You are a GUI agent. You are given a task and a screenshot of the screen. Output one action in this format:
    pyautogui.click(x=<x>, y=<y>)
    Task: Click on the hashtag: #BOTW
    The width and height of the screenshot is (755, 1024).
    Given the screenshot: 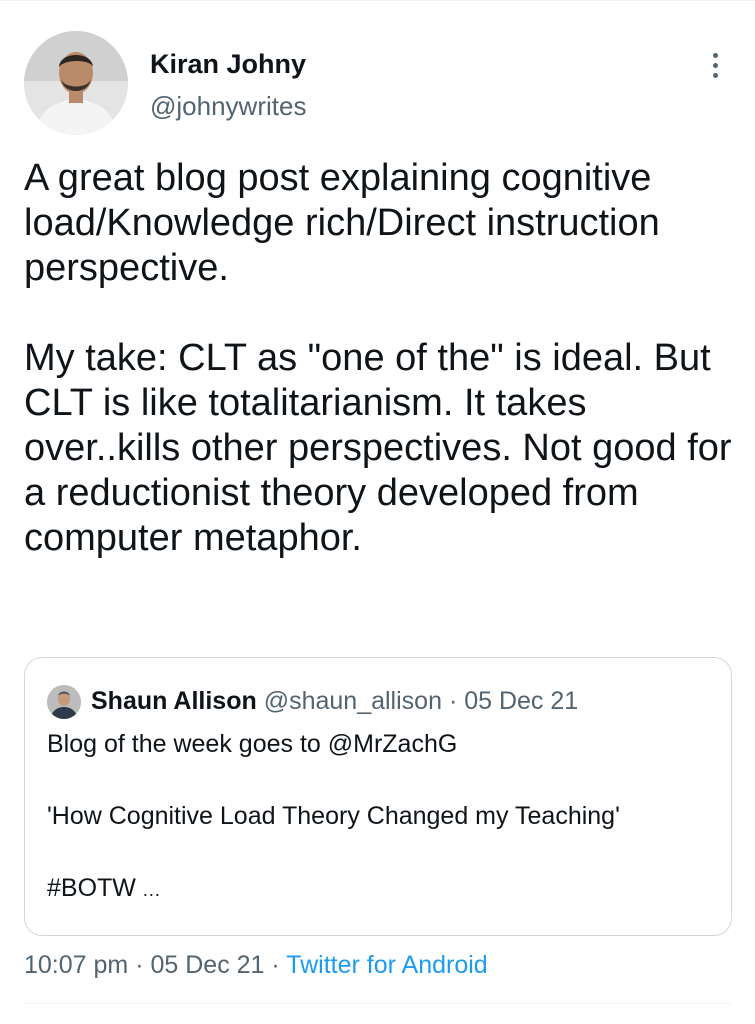 What is the action you would take?
    pyautogui.click(x=91, y=888)
    